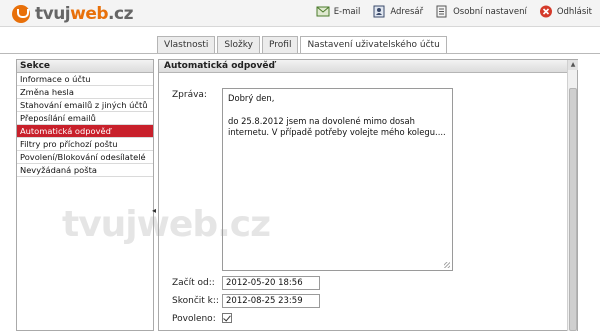 This screenshot has width=600, height=331. Describe the element at coordinates (447, 265) in the screenshot. I see `resize-grip-icon` at that location.